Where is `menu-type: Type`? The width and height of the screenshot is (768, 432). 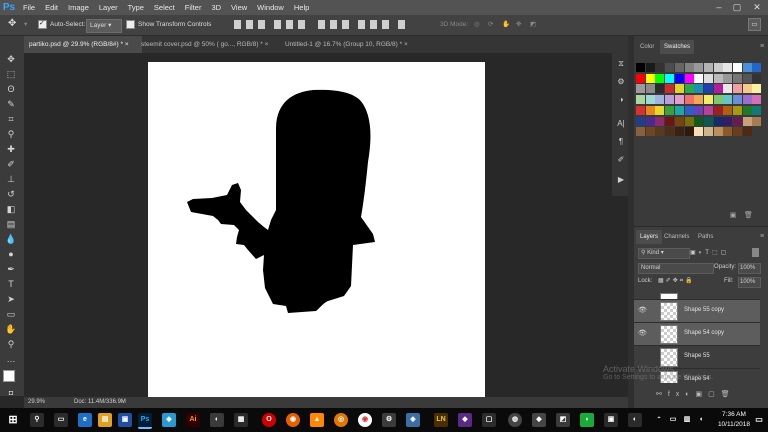 menu-type: Type is located at coordinates (136, 7).